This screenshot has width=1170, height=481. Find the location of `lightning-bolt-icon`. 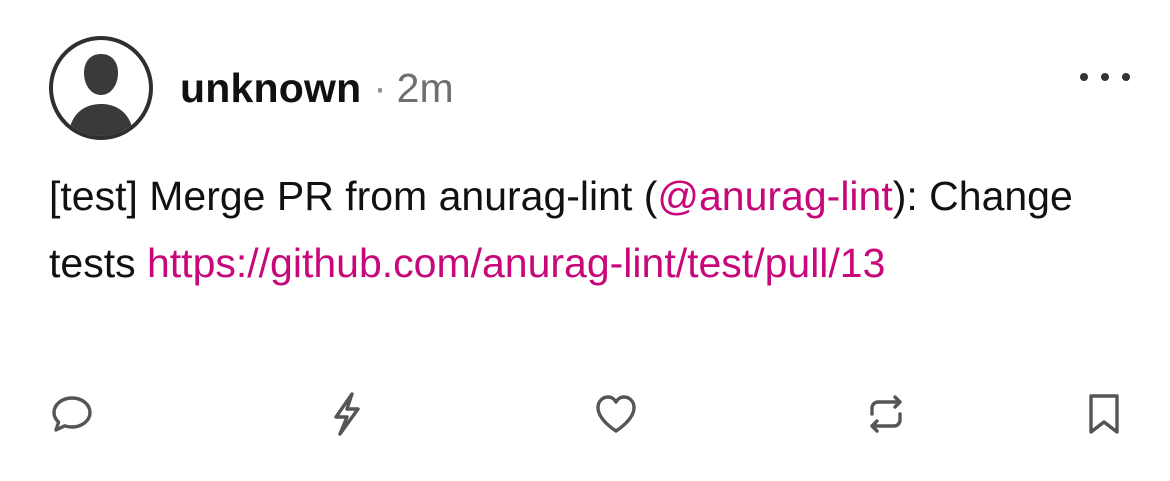

lightning-bolt-icon is located at coordinates (347, 414).